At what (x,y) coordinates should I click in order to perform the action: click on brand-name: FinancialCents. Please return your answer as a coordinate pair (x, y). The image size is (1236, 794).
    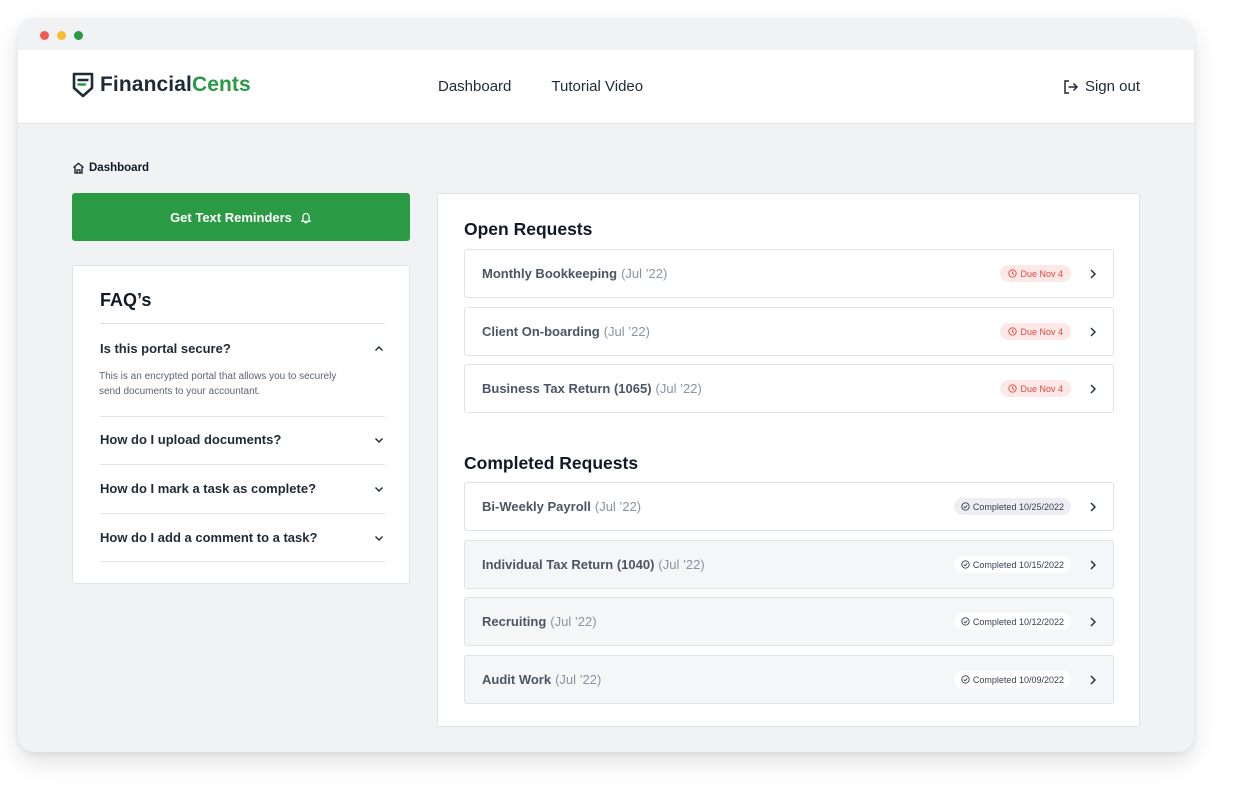
    Looking at the image, I should click on (175, 85).